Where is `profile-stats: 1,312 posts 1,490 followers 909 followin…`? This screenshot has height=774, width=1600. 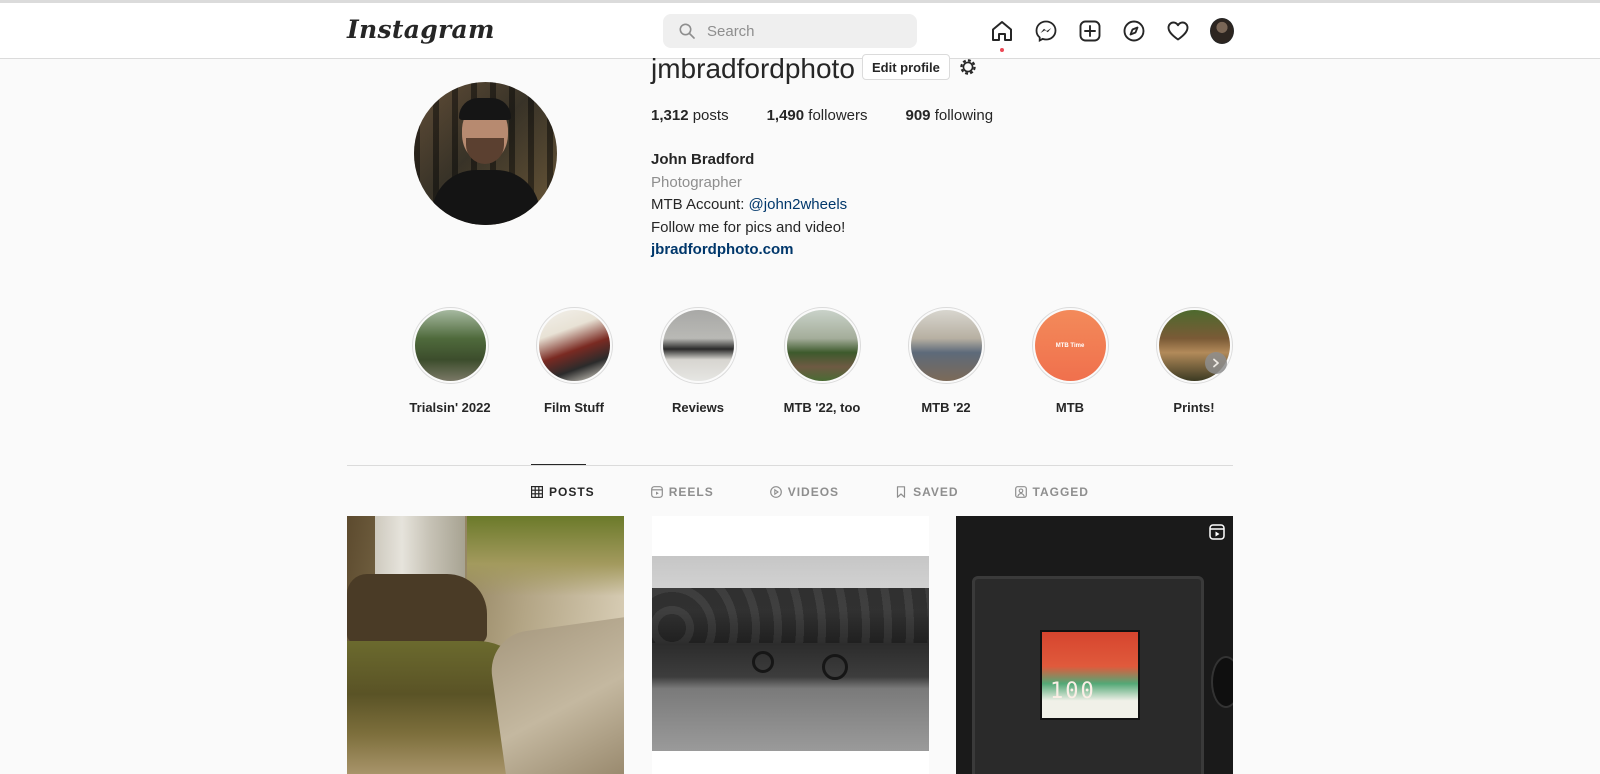
profile-stats: 1,312 posts 1,490 followers 909 followin… is located at coordinates (841, 115).